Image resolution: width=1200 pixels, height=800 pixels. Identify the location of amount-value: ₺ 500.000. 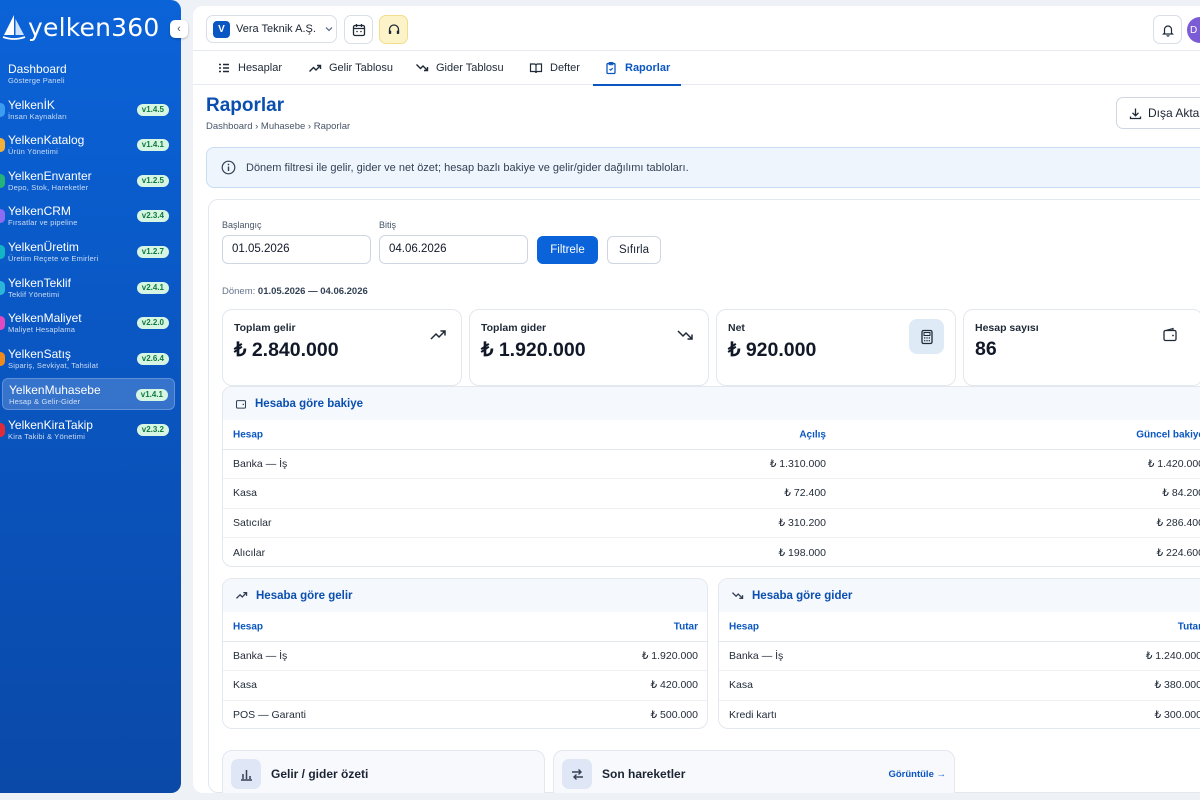
(674, 715).